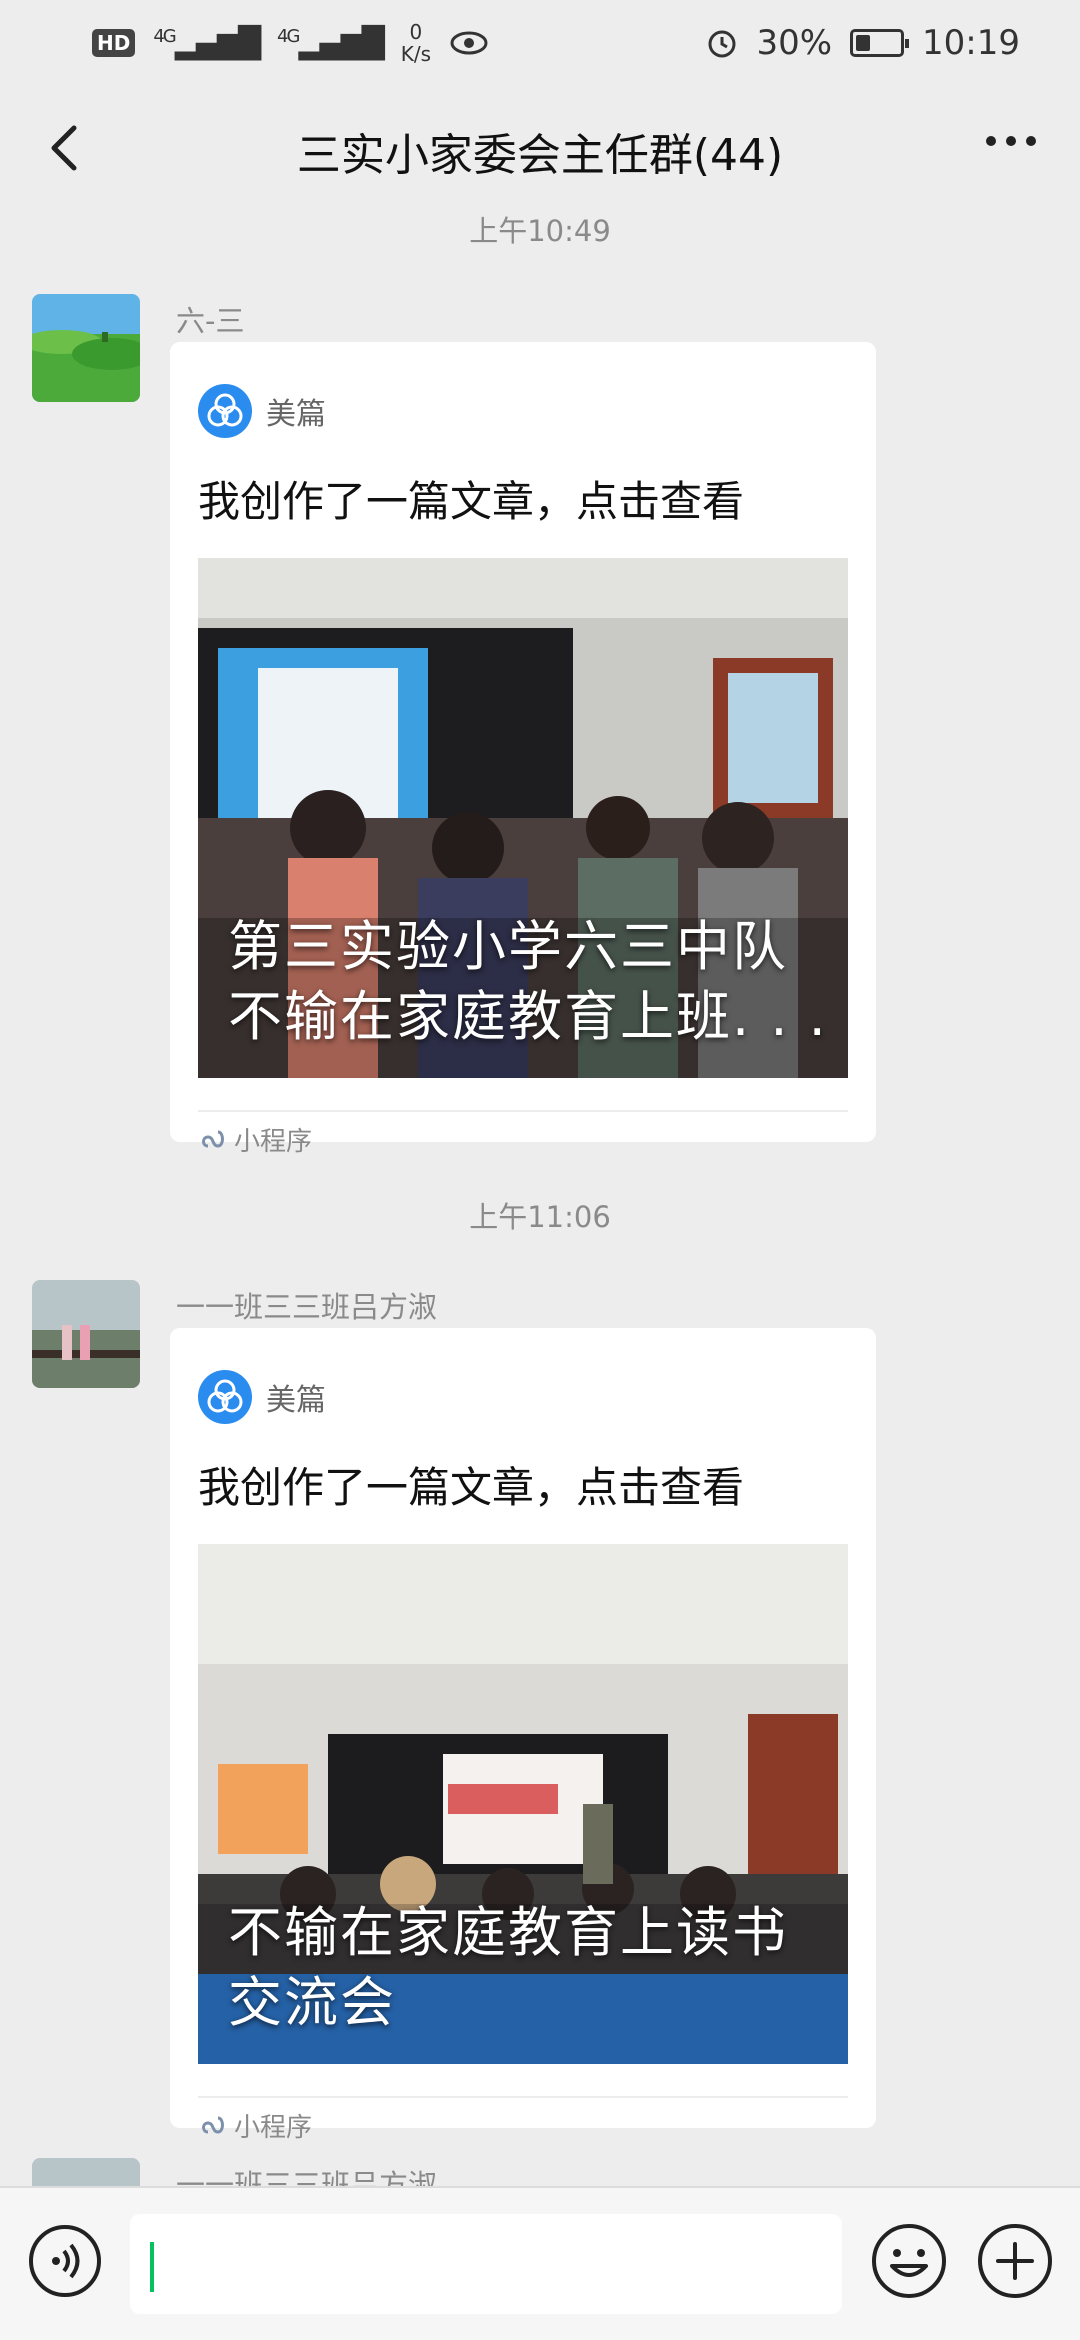 Image resolution: width=1080 pixels, height=2340 pixels. Describe the element at coordinates (416, 54) in the screenshot. I see `speed-unit: K/s` at that location.